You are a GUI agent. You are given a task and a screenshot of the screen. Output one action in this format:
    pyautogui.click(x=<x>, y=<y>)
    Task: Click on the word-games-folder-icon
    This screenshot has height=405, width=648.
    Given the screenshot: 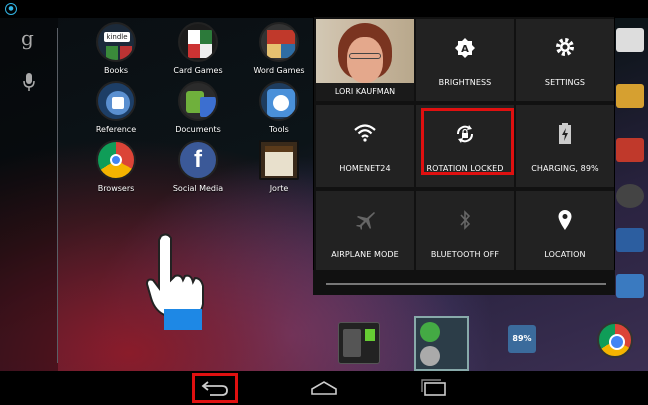 What is the action you would take?
    pyautogui.click(x=279, y=42)
    